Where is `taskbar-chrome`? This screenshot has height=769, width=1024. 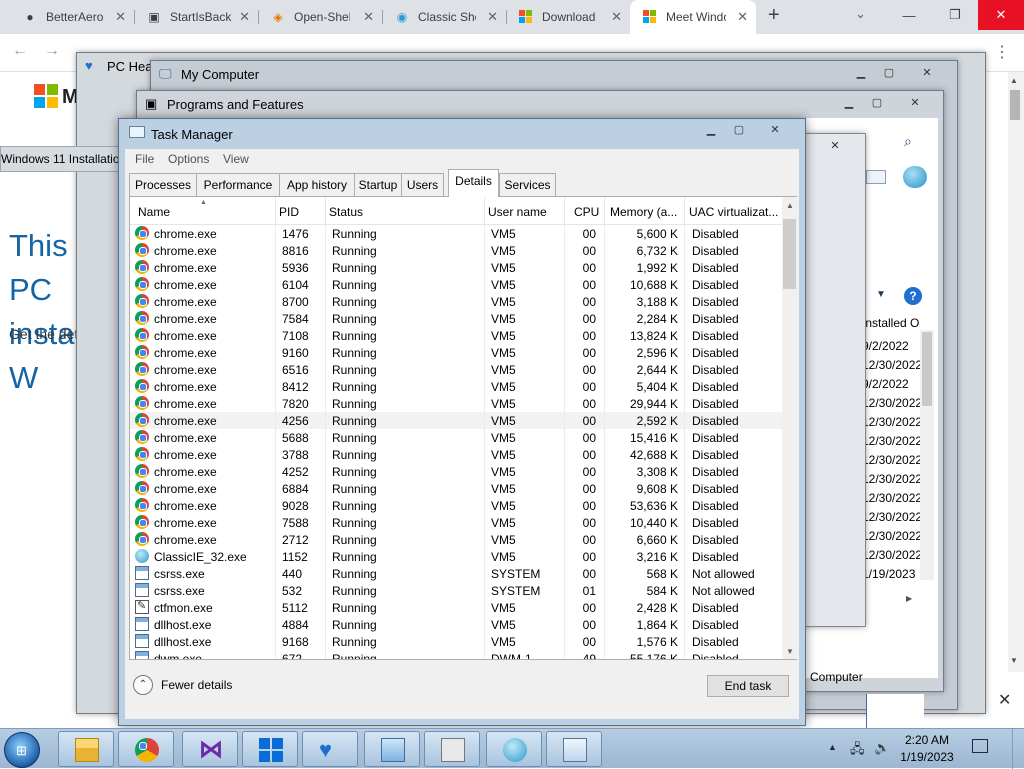
taskbar-chrome is located at coordinates (146, 749).